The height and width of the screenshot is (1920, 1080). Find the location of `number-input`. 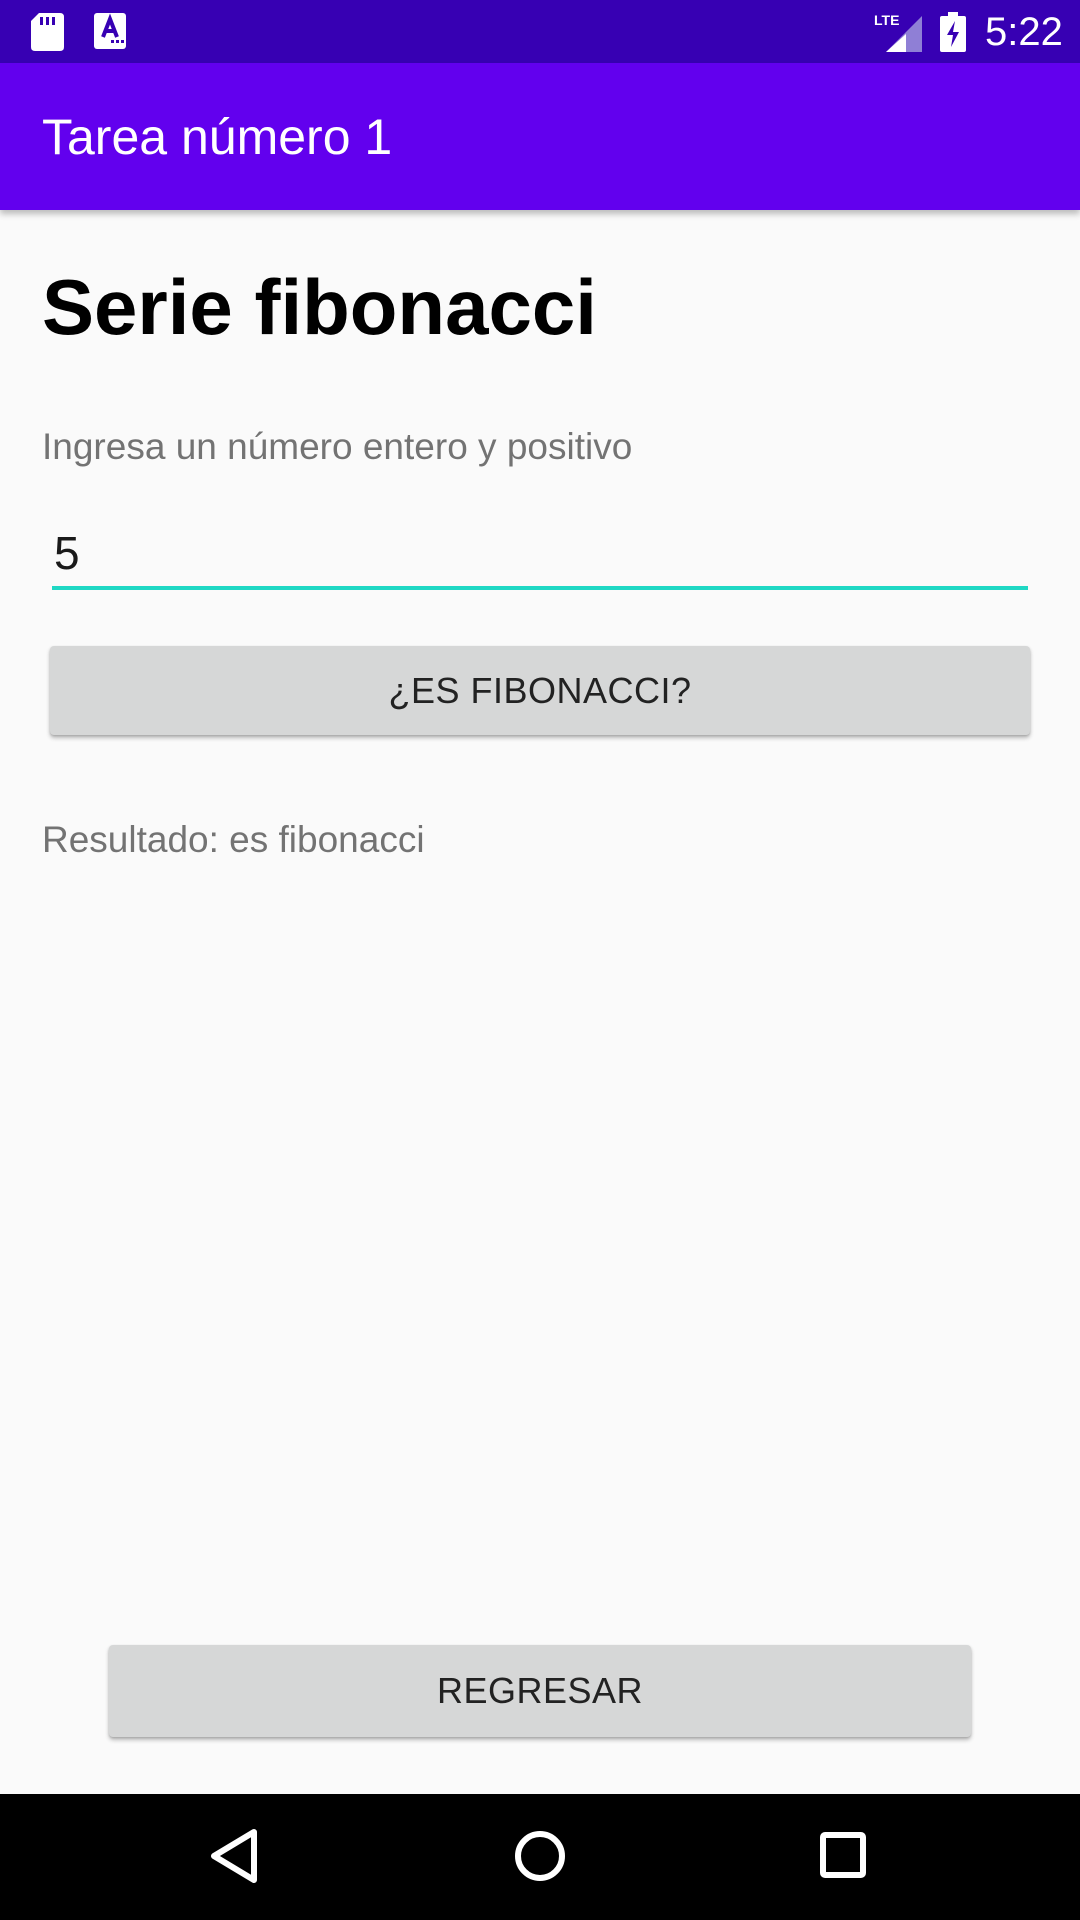

number-input is located at coordinates (540, 555).